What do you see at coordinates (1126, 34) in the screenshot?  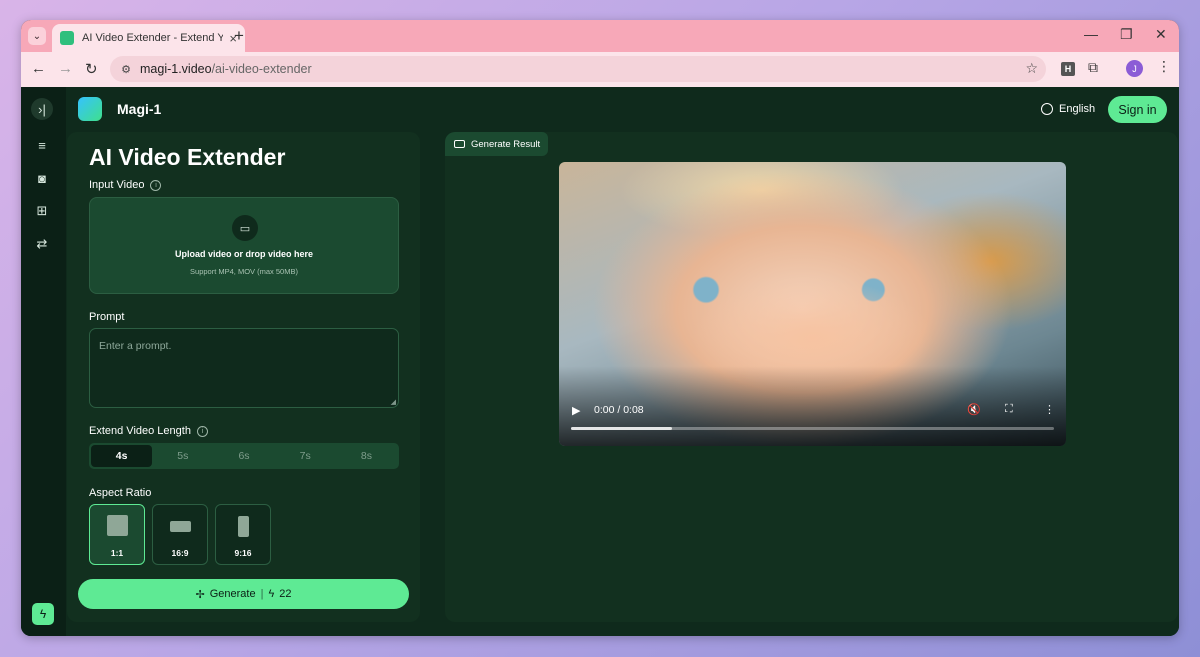 I see `restore-button: ❐` at bounding box center [1126, 34].